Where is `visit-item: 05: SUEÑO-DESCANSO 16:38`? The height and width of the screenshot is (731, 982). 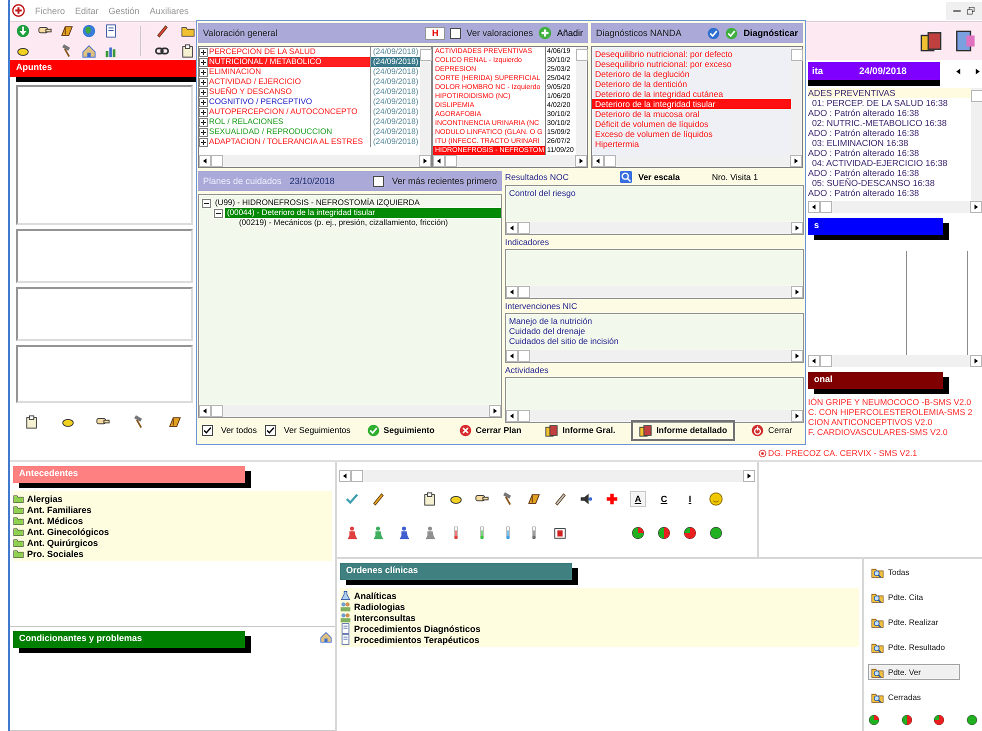 visit-item: 05: SUEÑO-DESCANSO 16:38 is located at coordinates (889, 183).